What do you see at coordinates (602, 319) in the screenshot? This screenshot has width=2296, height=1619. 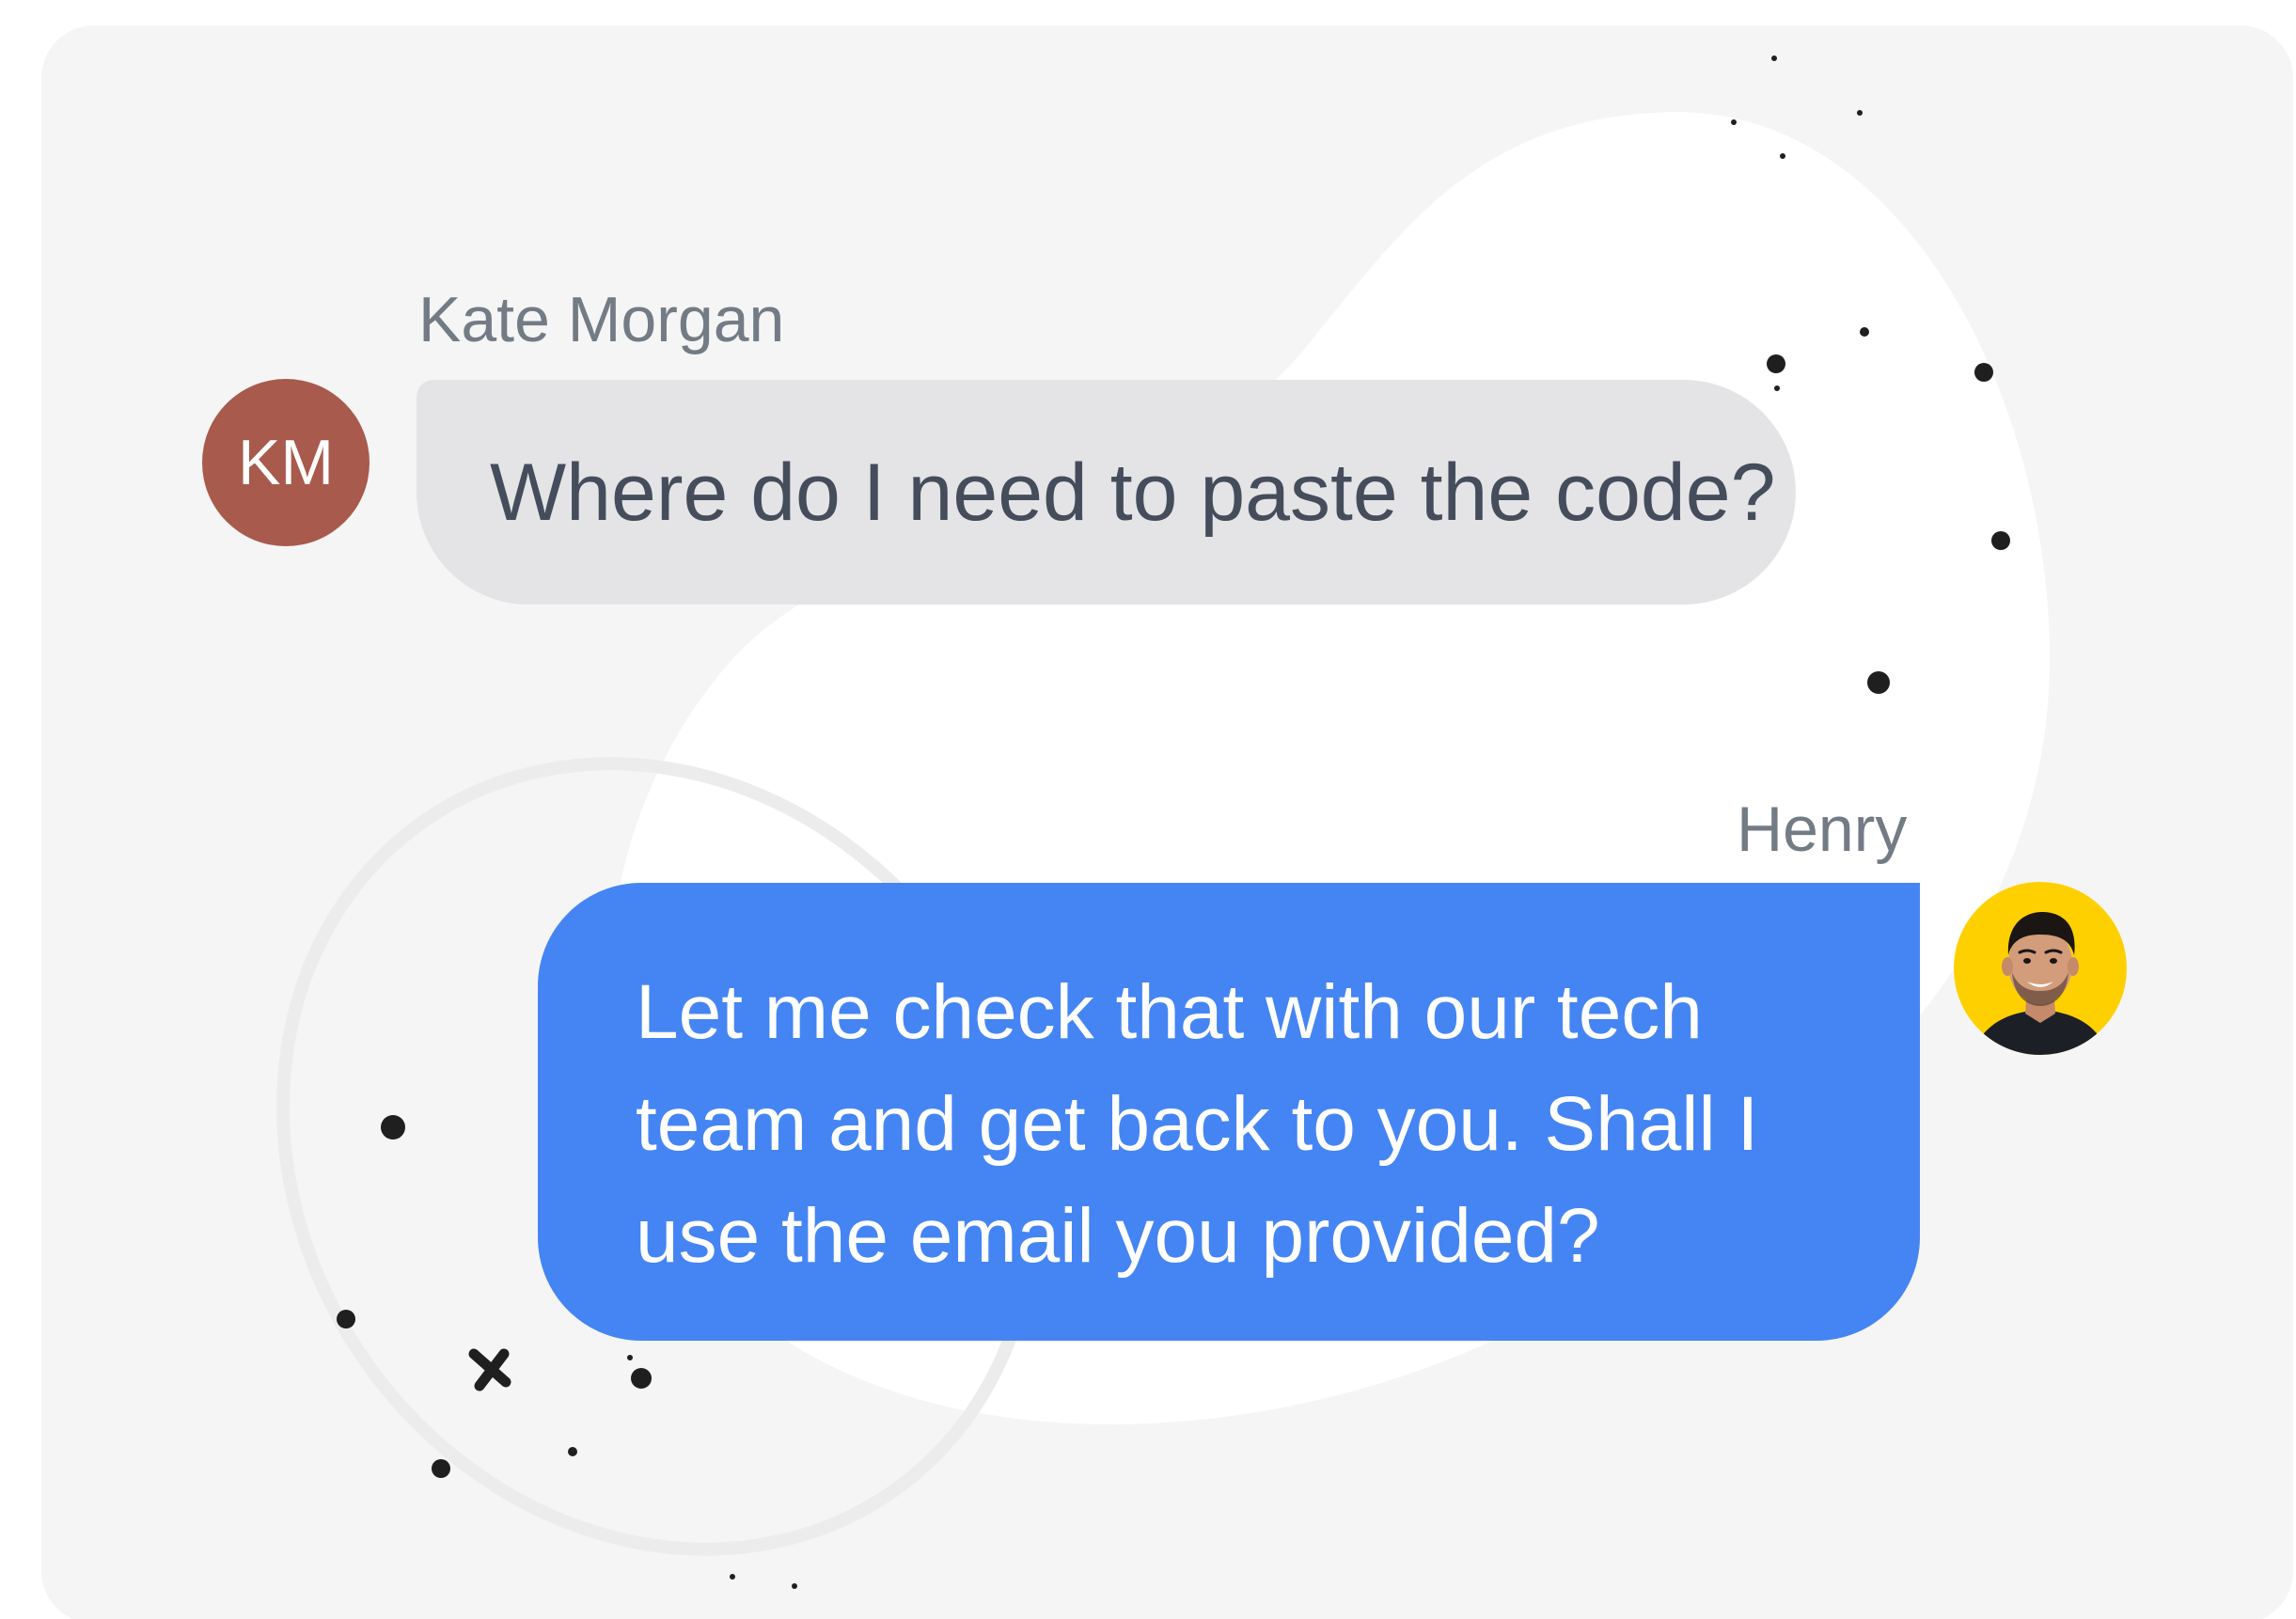 I see `sender-name-kate: Kate Morgan` at bounding box center [602, 319].